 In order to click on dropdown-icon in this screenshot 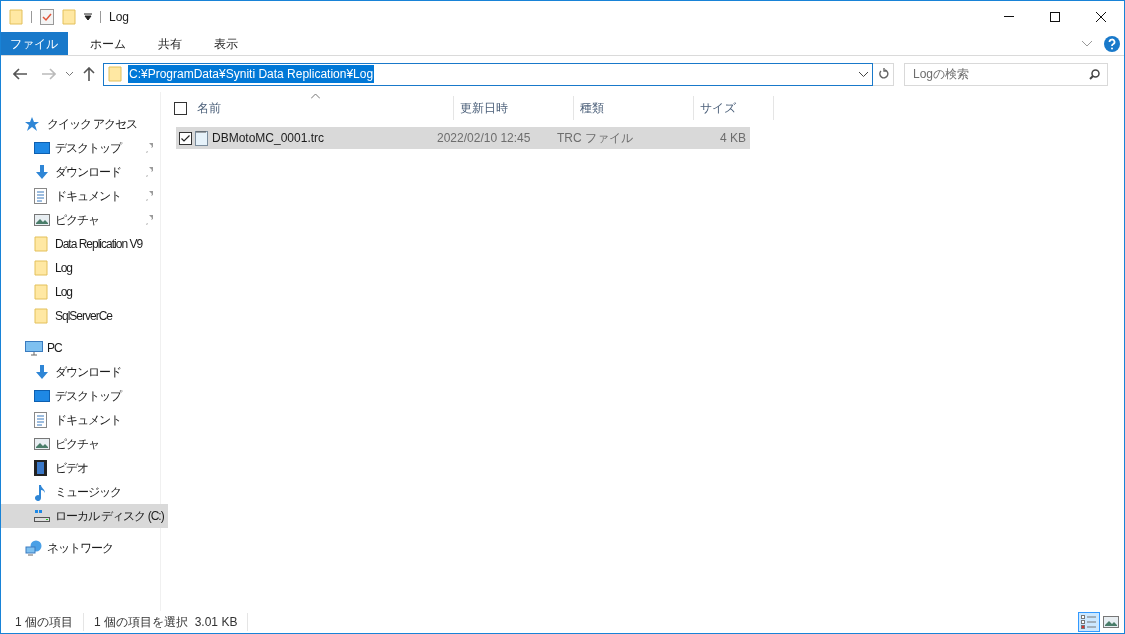, I will do `click(88, 16)`.